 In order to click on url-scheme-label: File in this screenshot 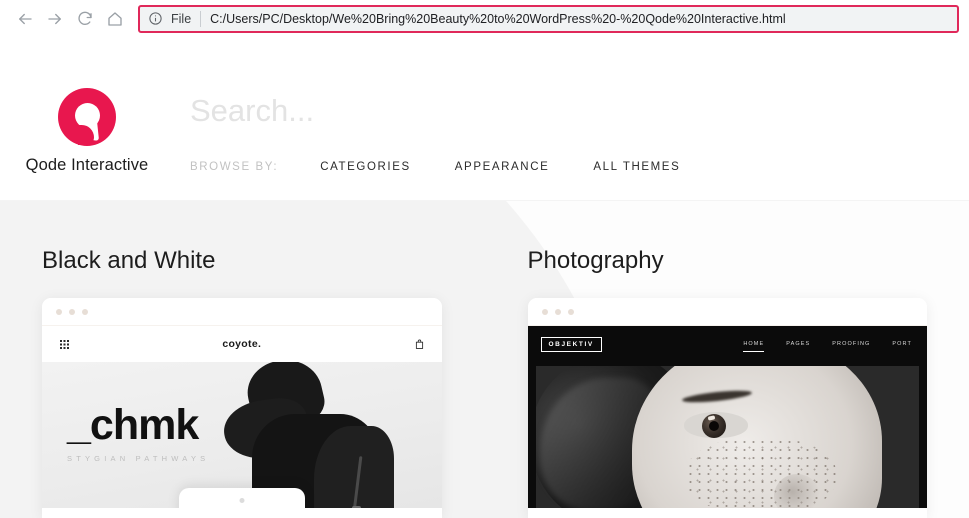, I will do `click(181, 19)`.